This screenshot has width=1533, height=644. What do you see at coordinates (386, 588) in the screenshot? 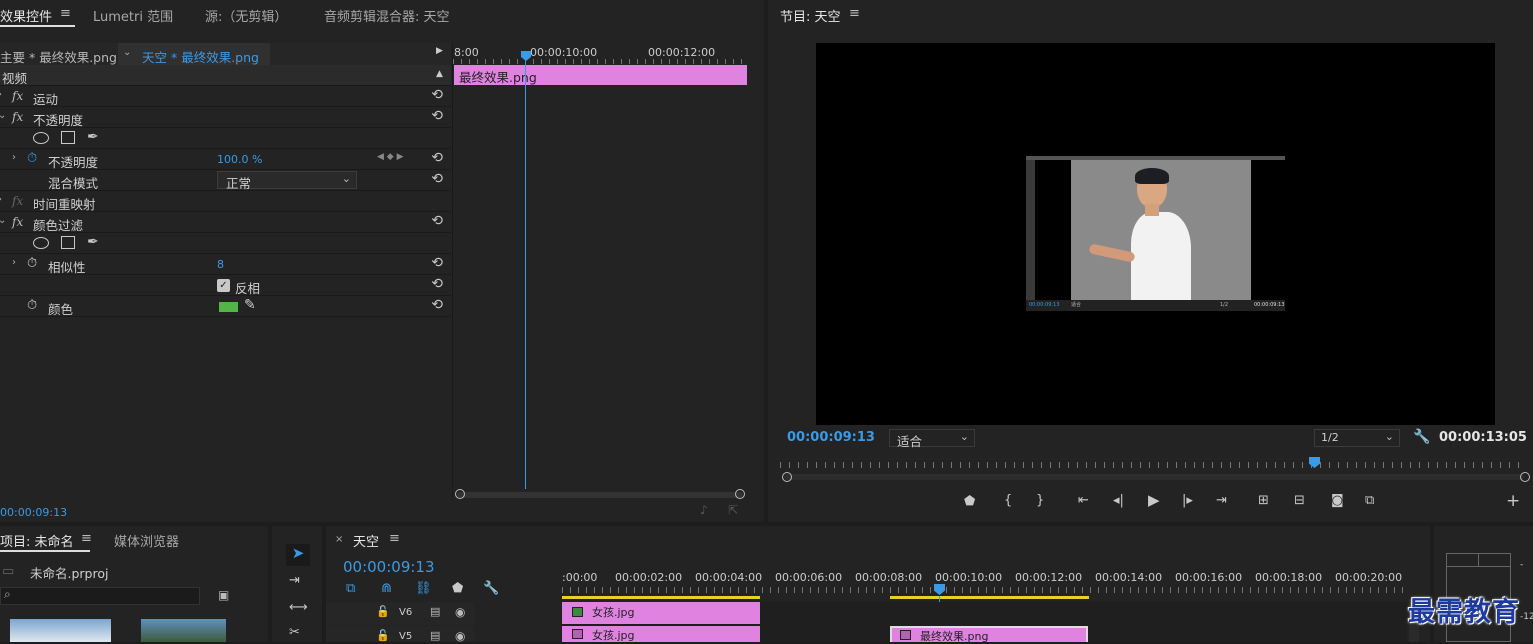
I see `snap-icon: ⋒` at bounding box center [386, 588].